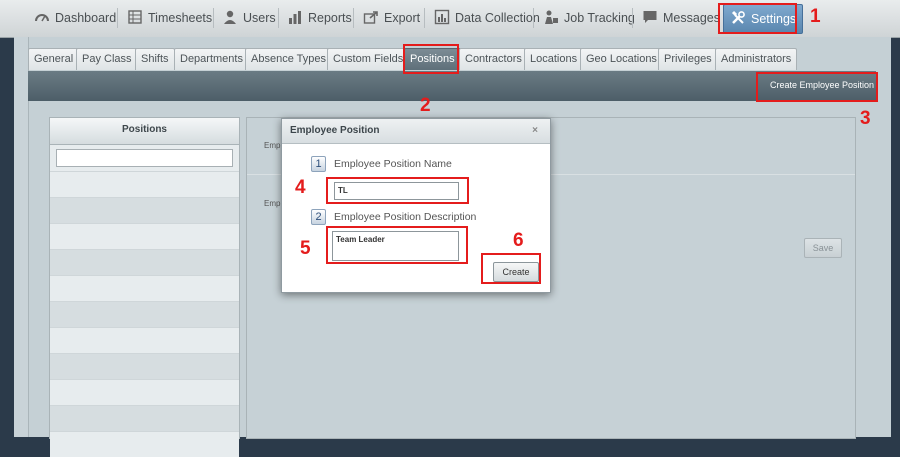  I want to click on nav-users: Users, so click(249, 18).